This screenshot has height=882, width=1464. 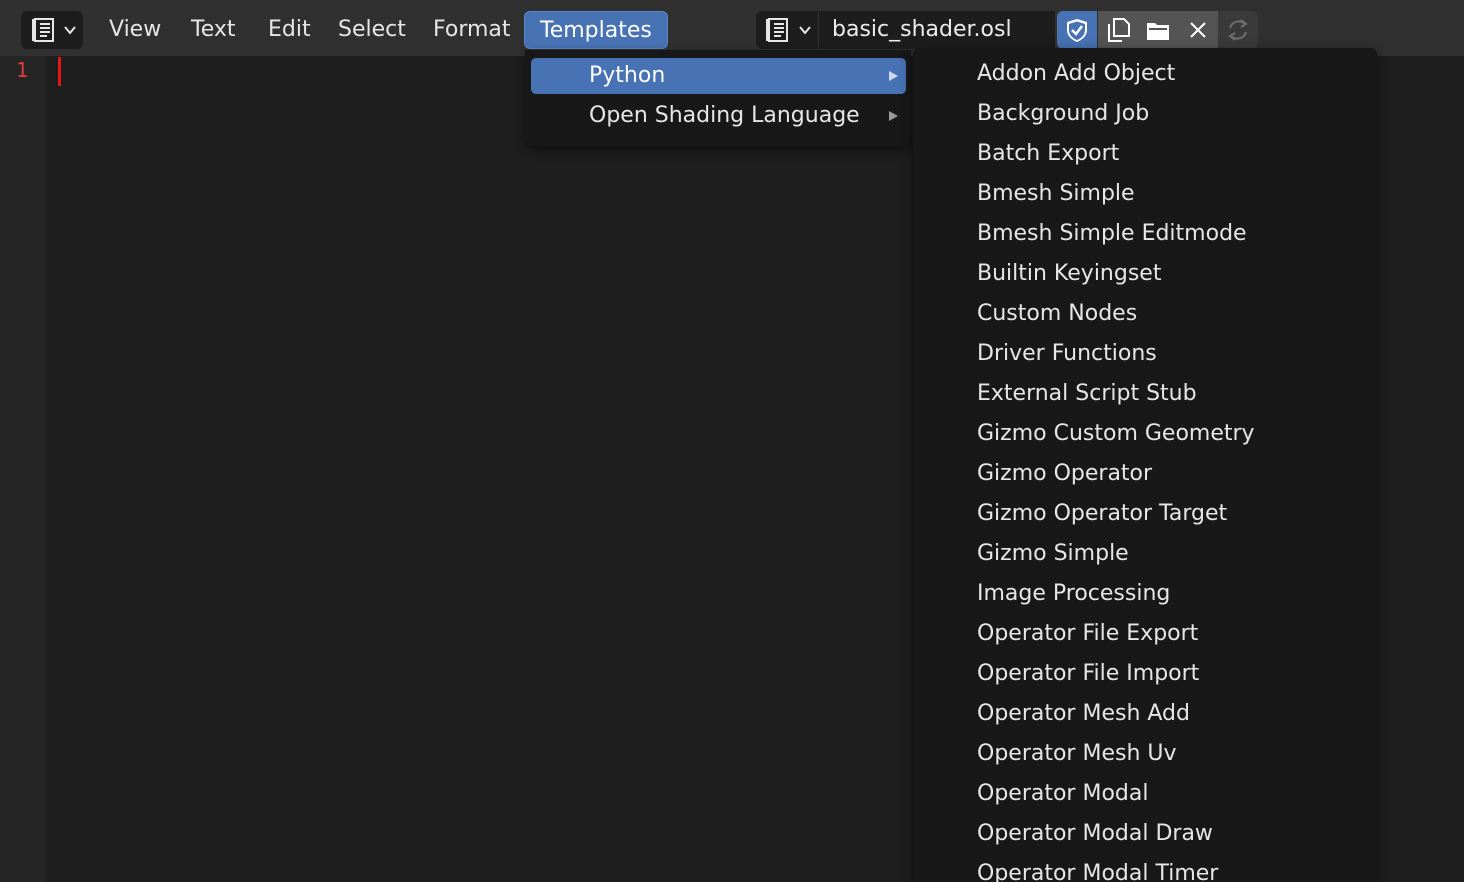 What do you see at coordinates (289, 30) in the screenshot?
I see `menu-edit: Edit` at bounding box center [289, 30].